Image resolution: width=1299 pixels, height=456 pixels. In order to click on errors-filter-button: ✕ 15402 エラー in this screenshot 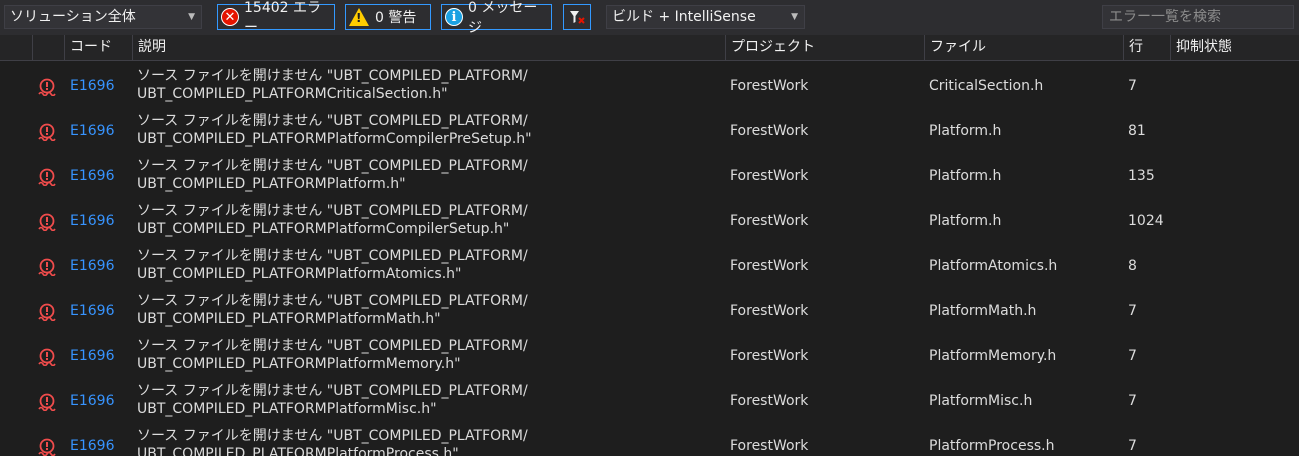, I will do `click(276, 18)`.